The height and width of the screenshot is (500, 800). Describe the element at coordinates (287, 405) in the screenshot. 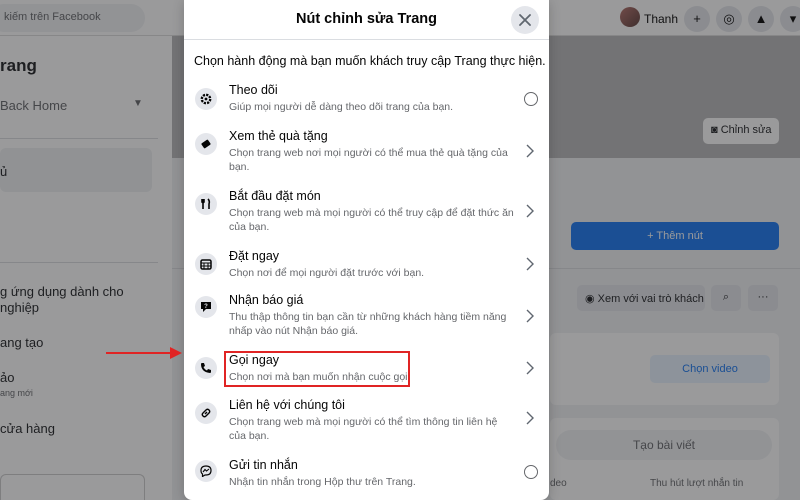

I see `option-title: Liên hệ với chúng tôi` at that location.